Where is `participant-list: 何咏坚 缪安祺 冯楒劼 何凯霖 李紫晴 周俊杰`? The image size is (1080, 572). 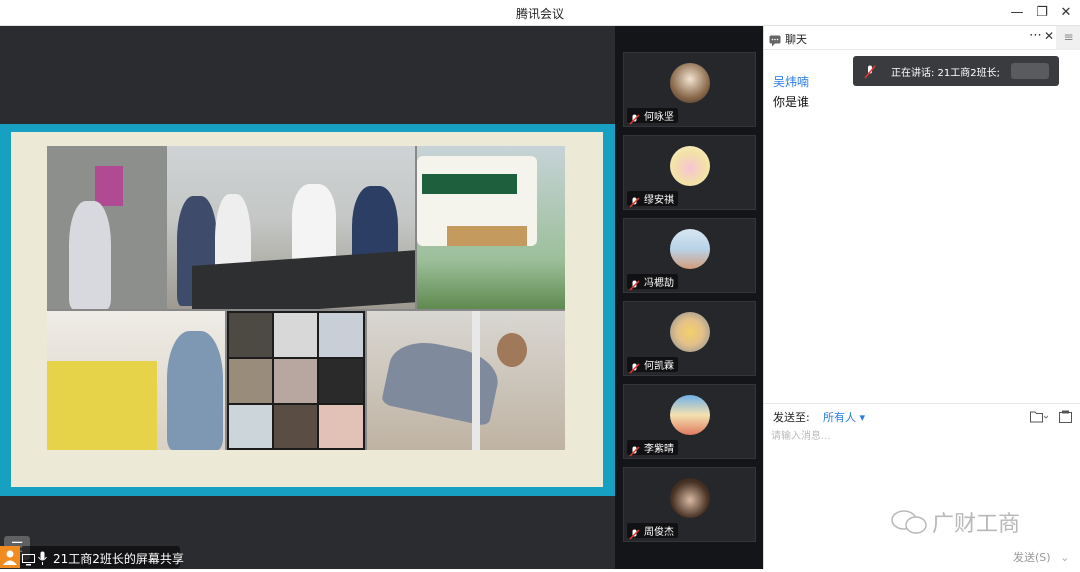
participant-list: 何咏坚 缪安祺 冯楒劼 何凯霖 李紫晴 周俊杰 is located at coordinates (689, 297).